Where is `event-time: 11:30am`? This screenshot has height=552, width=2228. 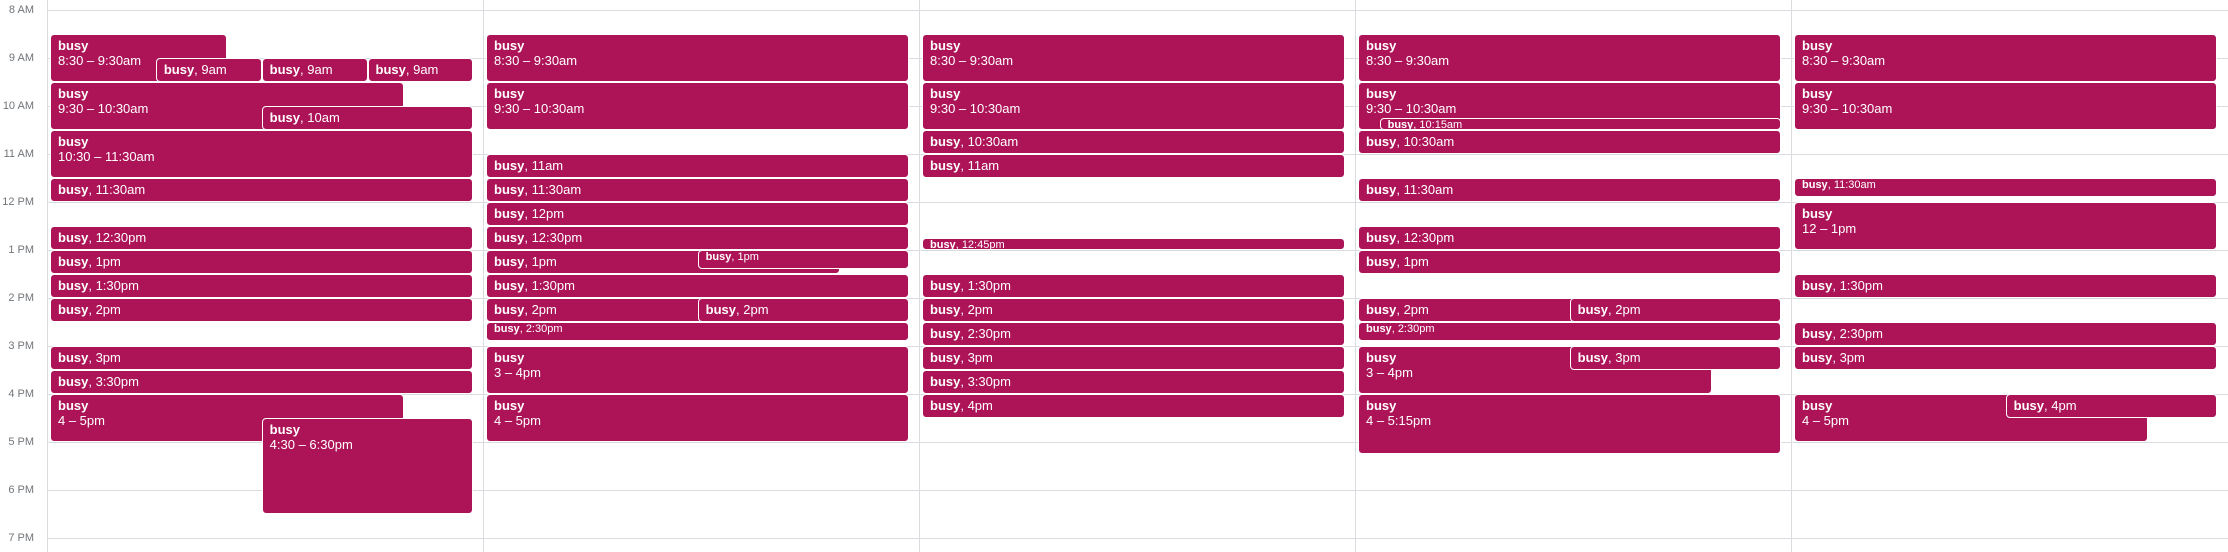
event-time: 11:30am is located at coordinates (120, 189).